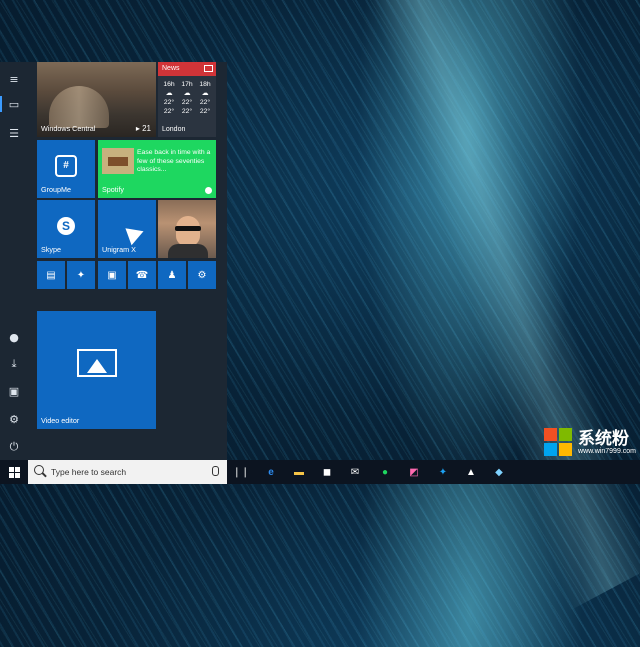 The width and height of the screenshot is (640, 647). What do you see at coordinates (414, 472) in the screenshot?
I see `photos-icon: ◩` at bounding box center [414, 472].